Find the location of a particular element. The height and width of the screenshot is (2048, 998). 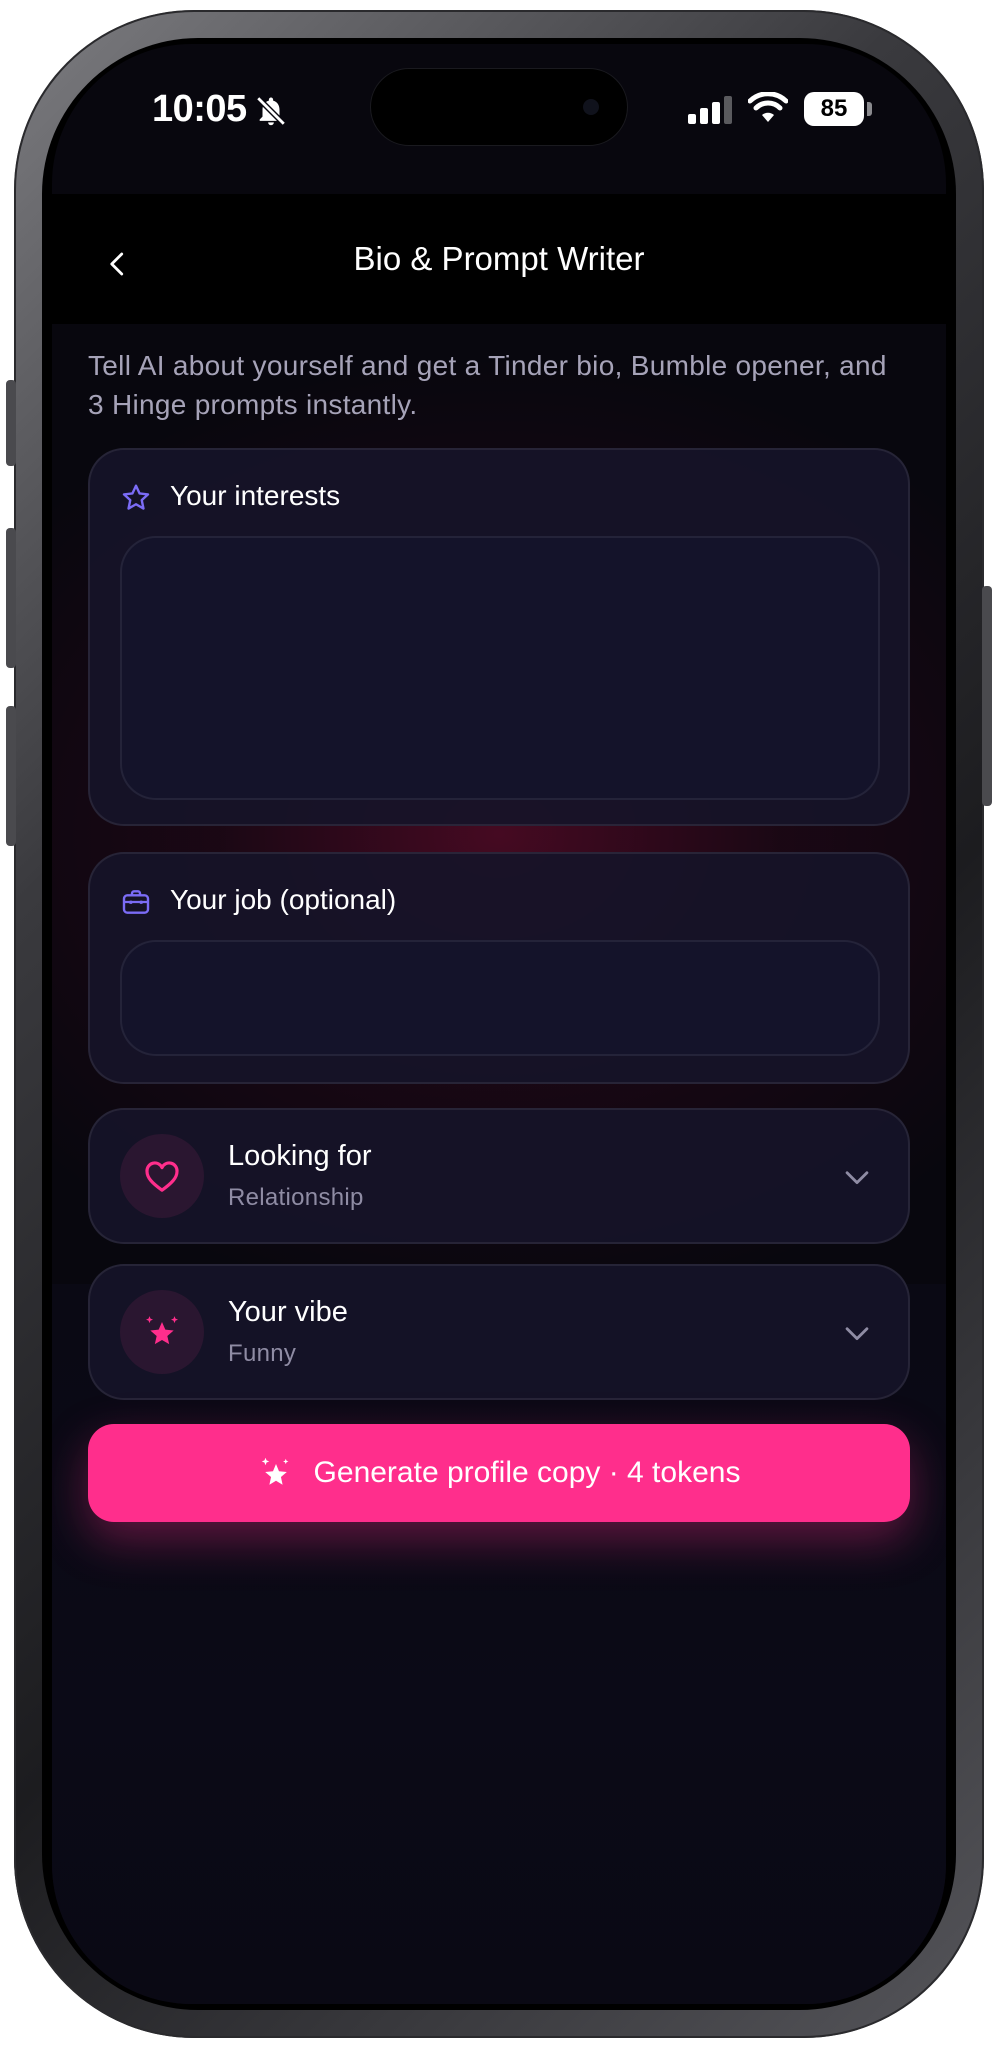

looking-for-icon-badge is located at coordinates (162, 1176).